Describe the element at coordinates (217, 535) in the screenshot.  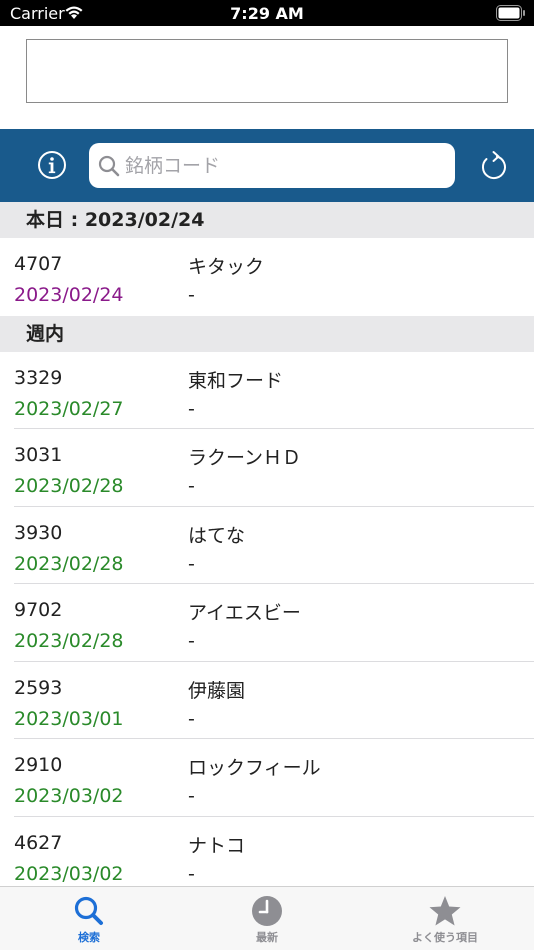
I see `stock-name: はてな` at that location.